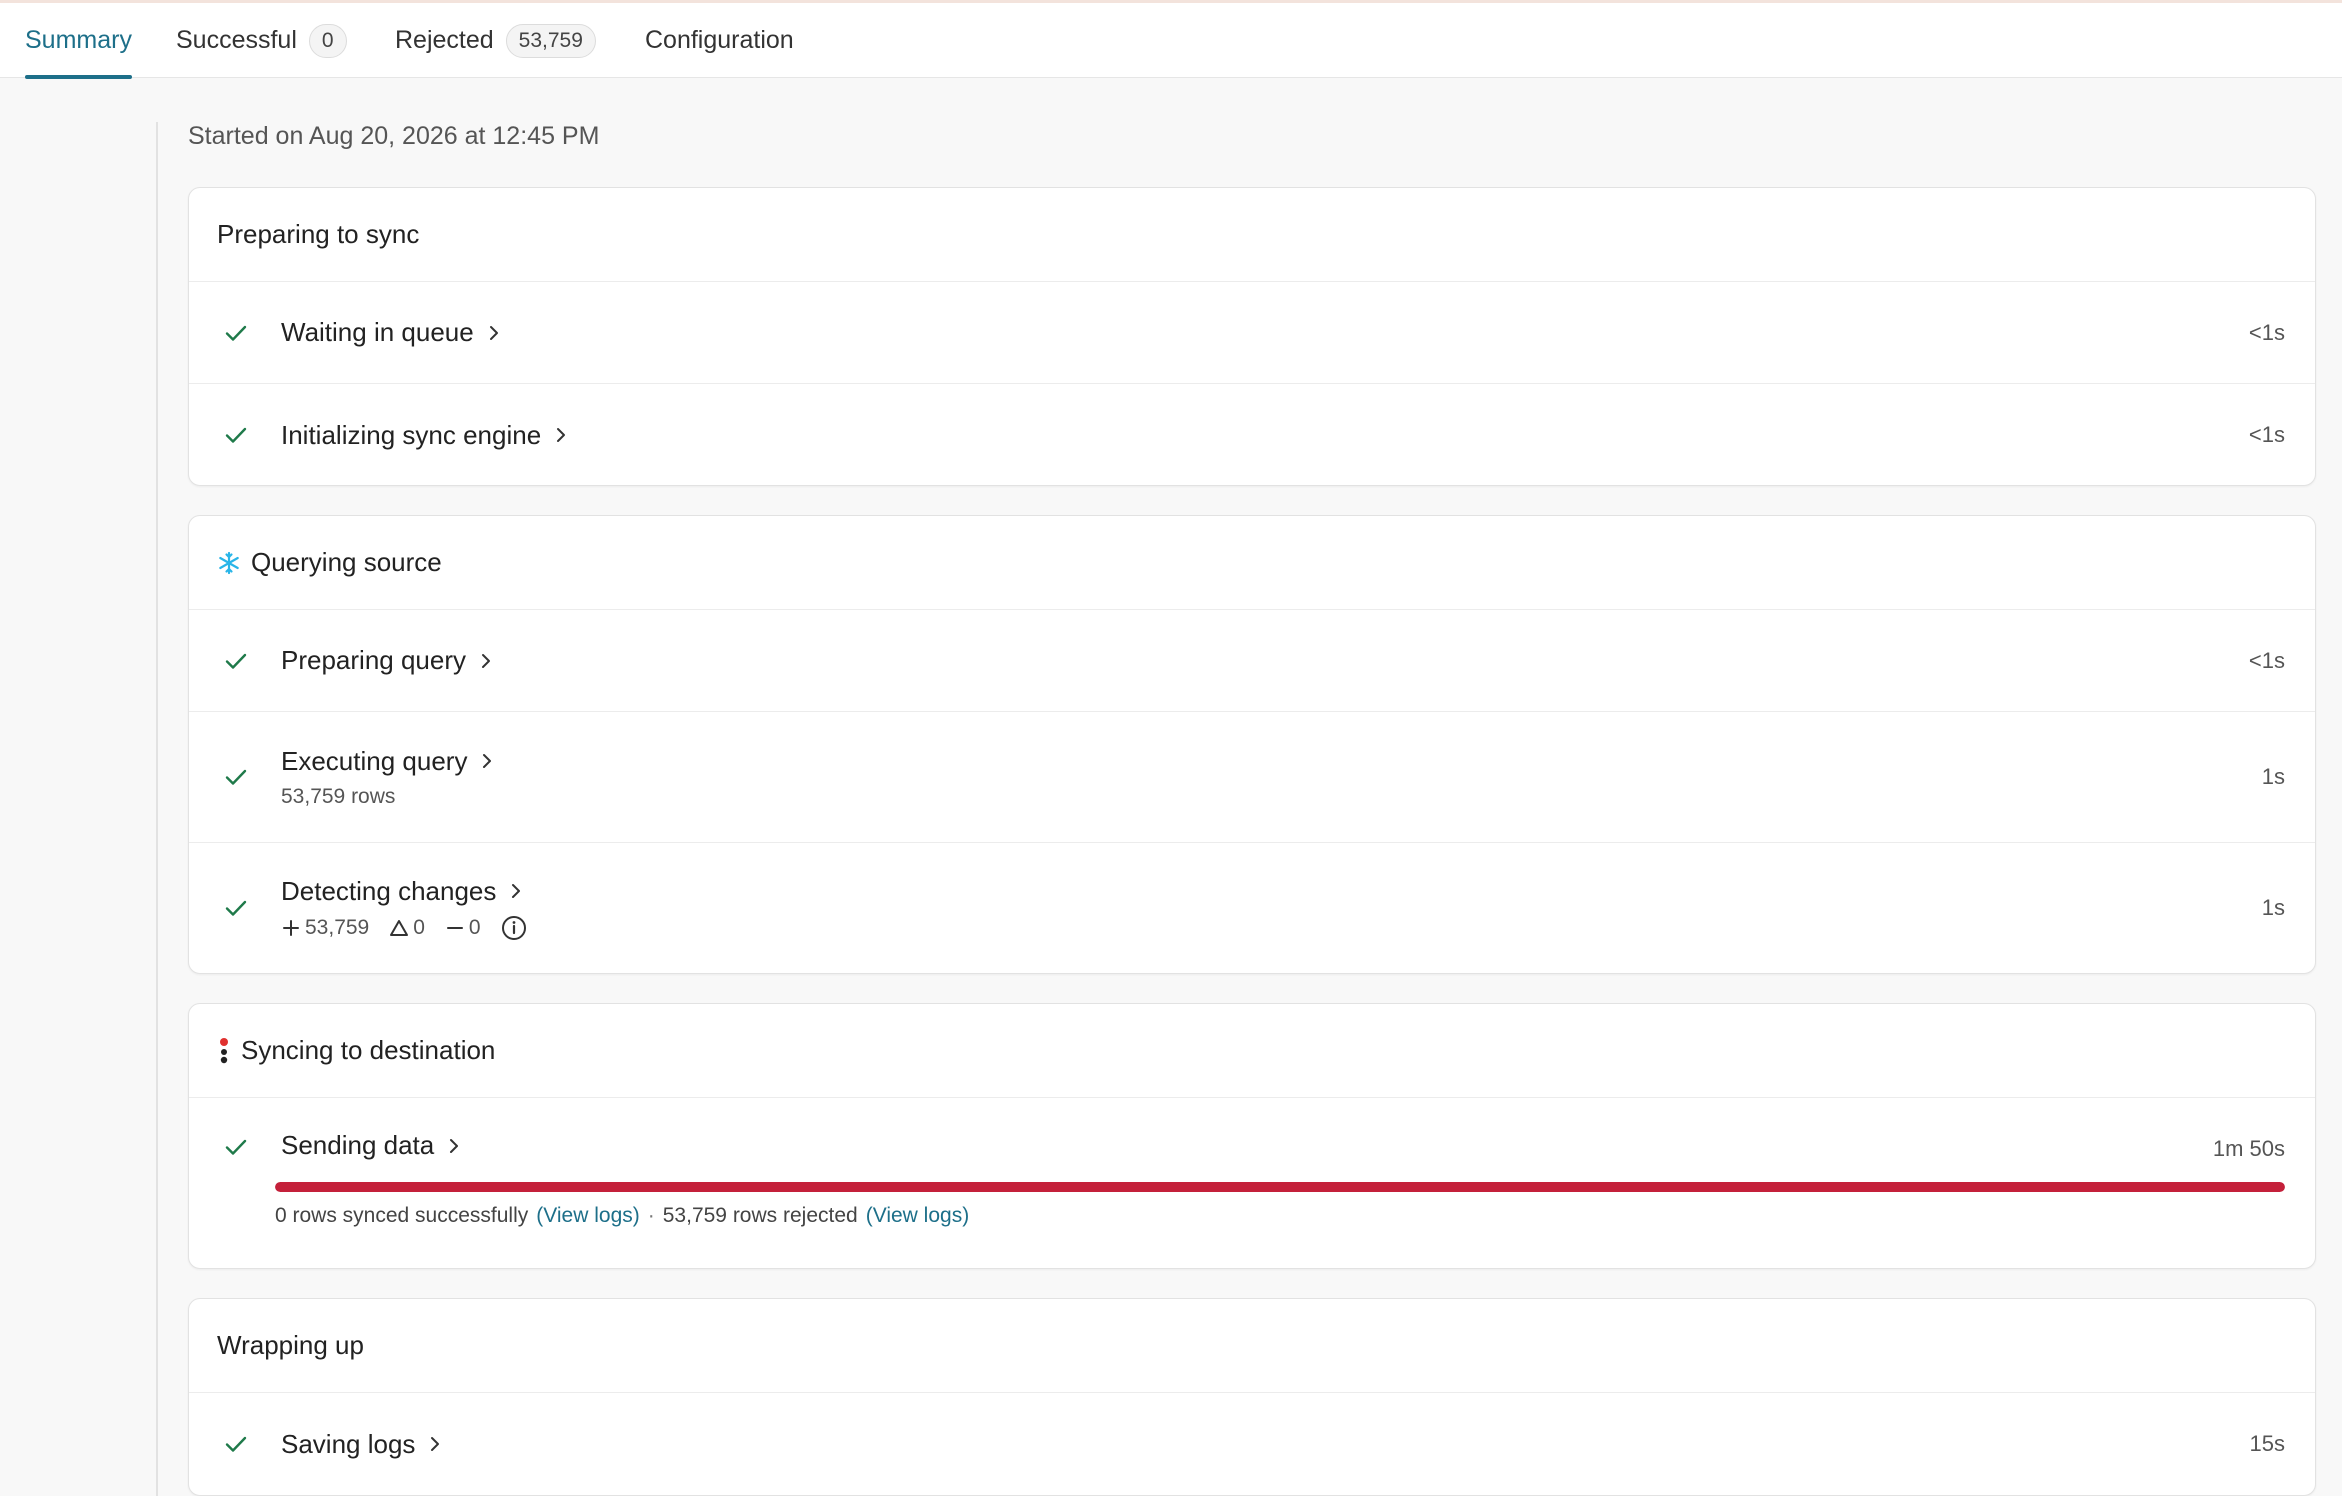  What do you see at coordinates (2267, 1443) in the screenshot?
I see `step-duration: 15s` at bounding box center [2267, 1443].